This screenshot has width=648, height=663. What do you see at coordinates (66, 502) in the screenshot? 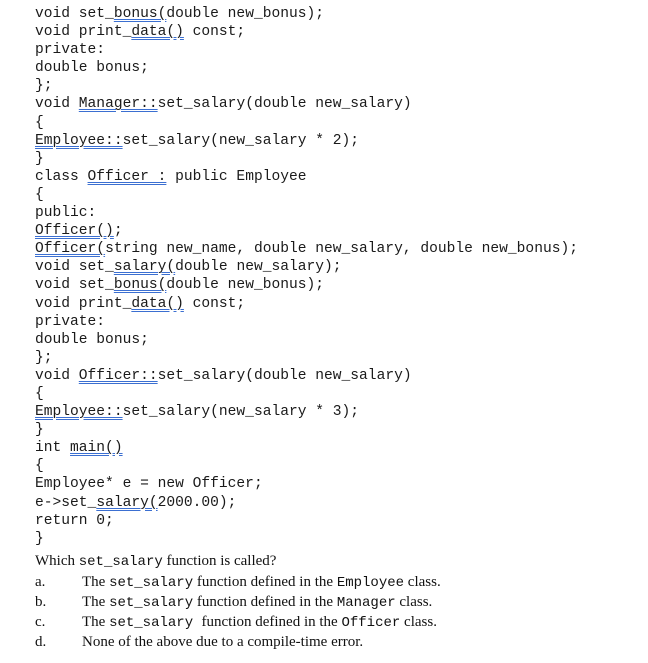
I see `code-token: e->set_` at bounding box center [66, 502].